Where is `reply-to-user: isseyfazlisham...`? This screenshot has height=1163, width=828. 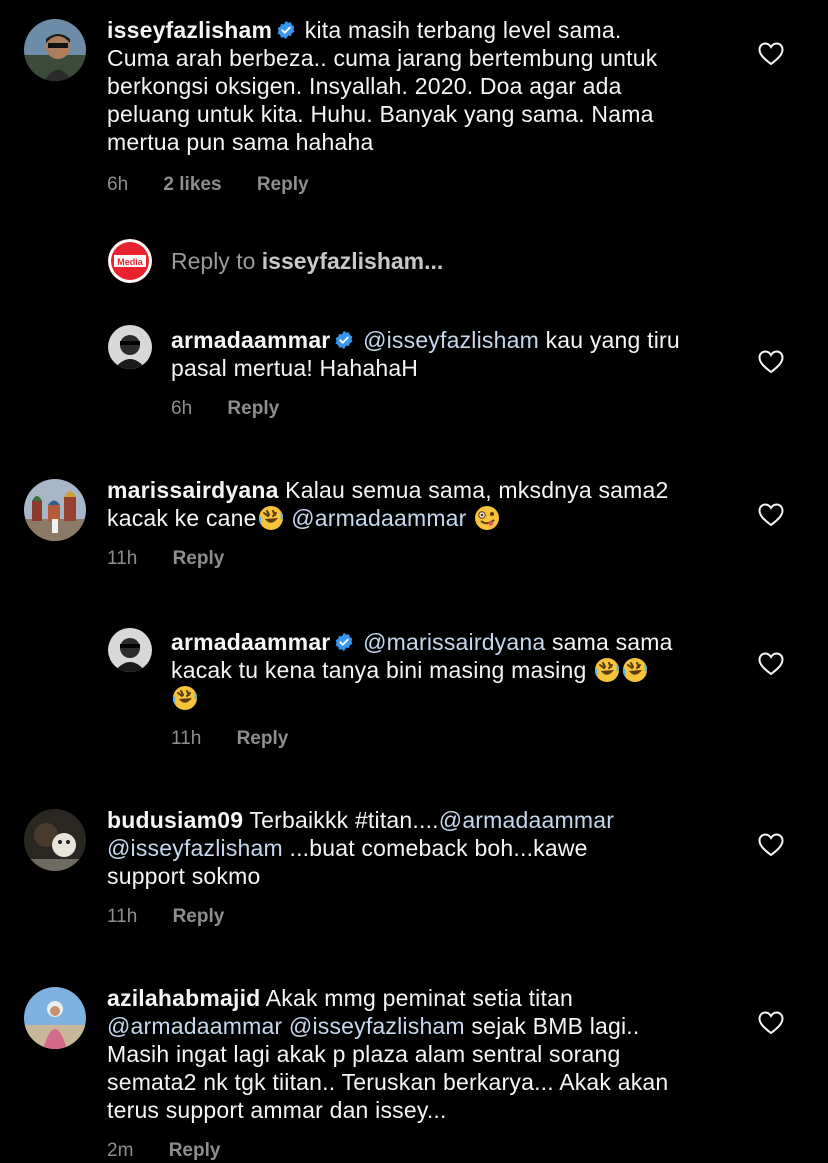 reply-to-user: isseyfazlisham... is located at coordinates (352, 261).